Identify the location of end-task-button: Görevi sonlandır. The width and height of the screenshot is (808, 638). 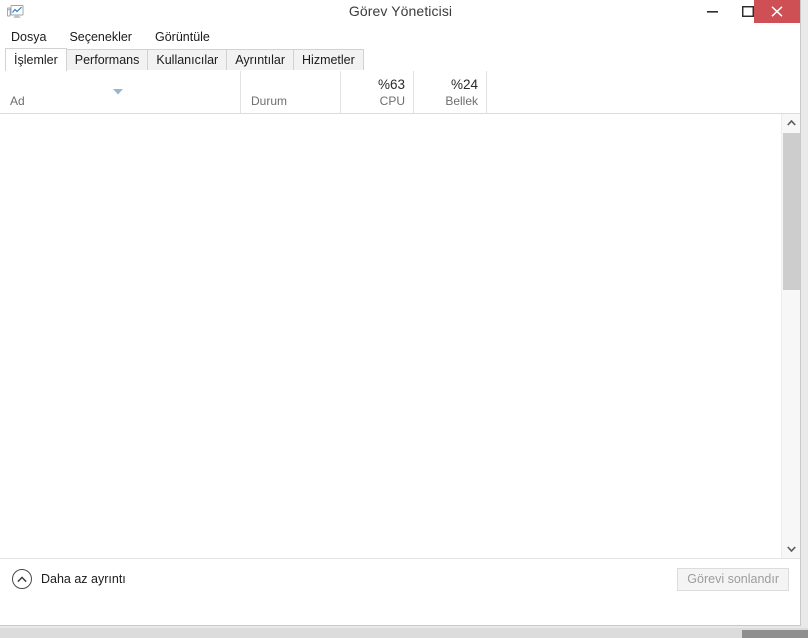
(733, 579).